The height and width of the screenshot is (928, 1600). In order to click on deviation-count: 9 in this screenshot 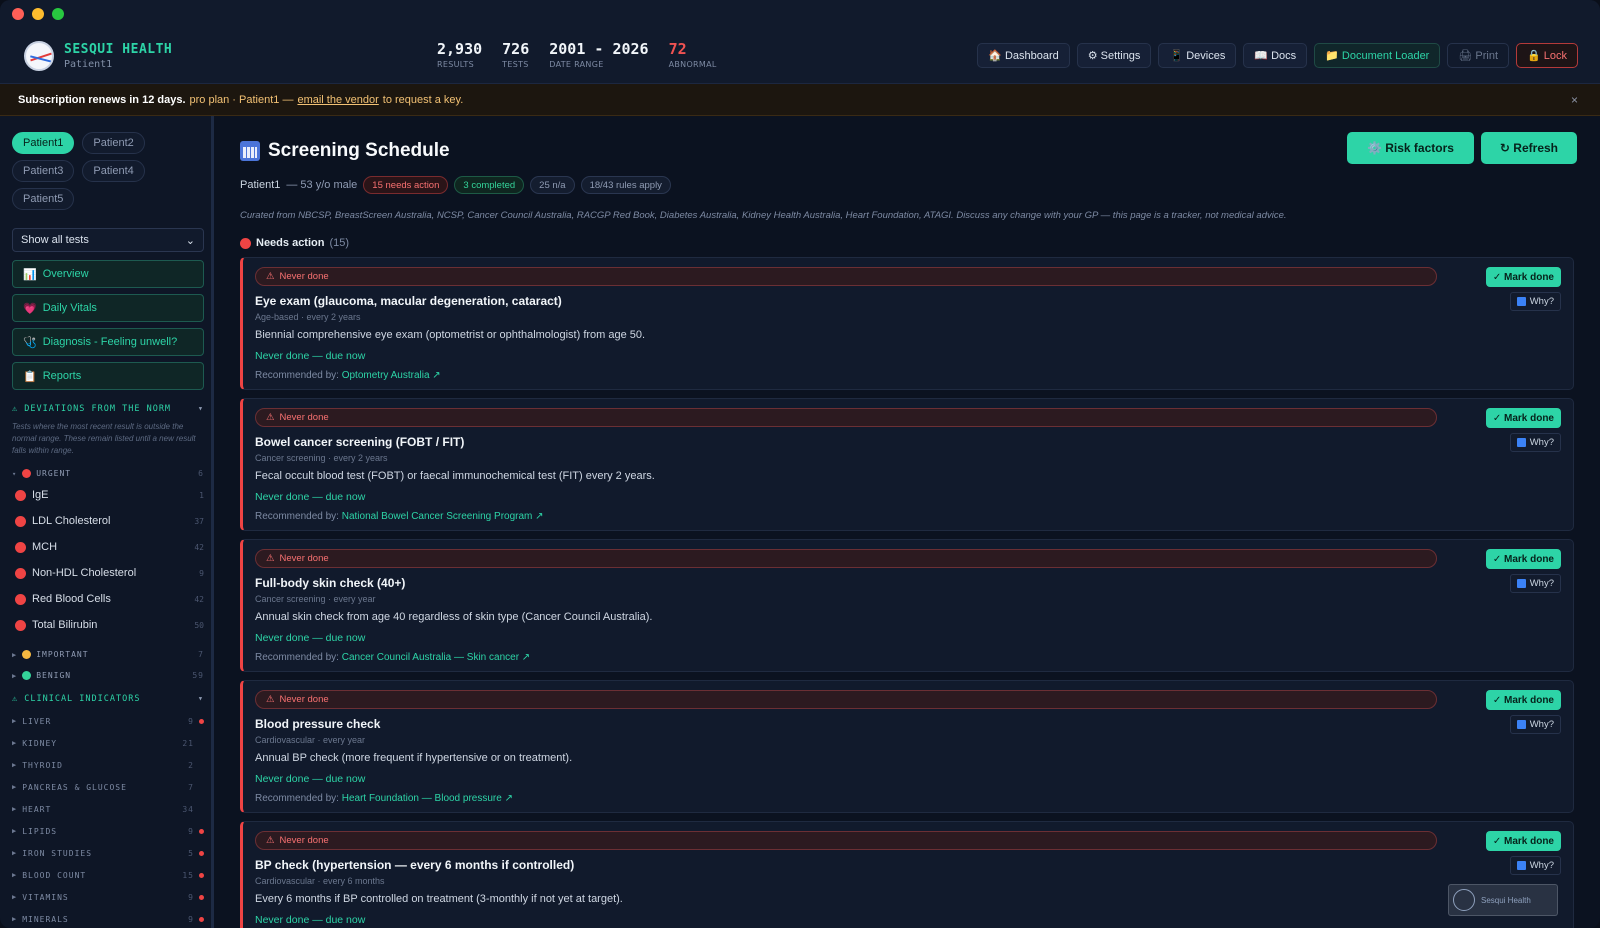, I will do `click(201, 573)`.